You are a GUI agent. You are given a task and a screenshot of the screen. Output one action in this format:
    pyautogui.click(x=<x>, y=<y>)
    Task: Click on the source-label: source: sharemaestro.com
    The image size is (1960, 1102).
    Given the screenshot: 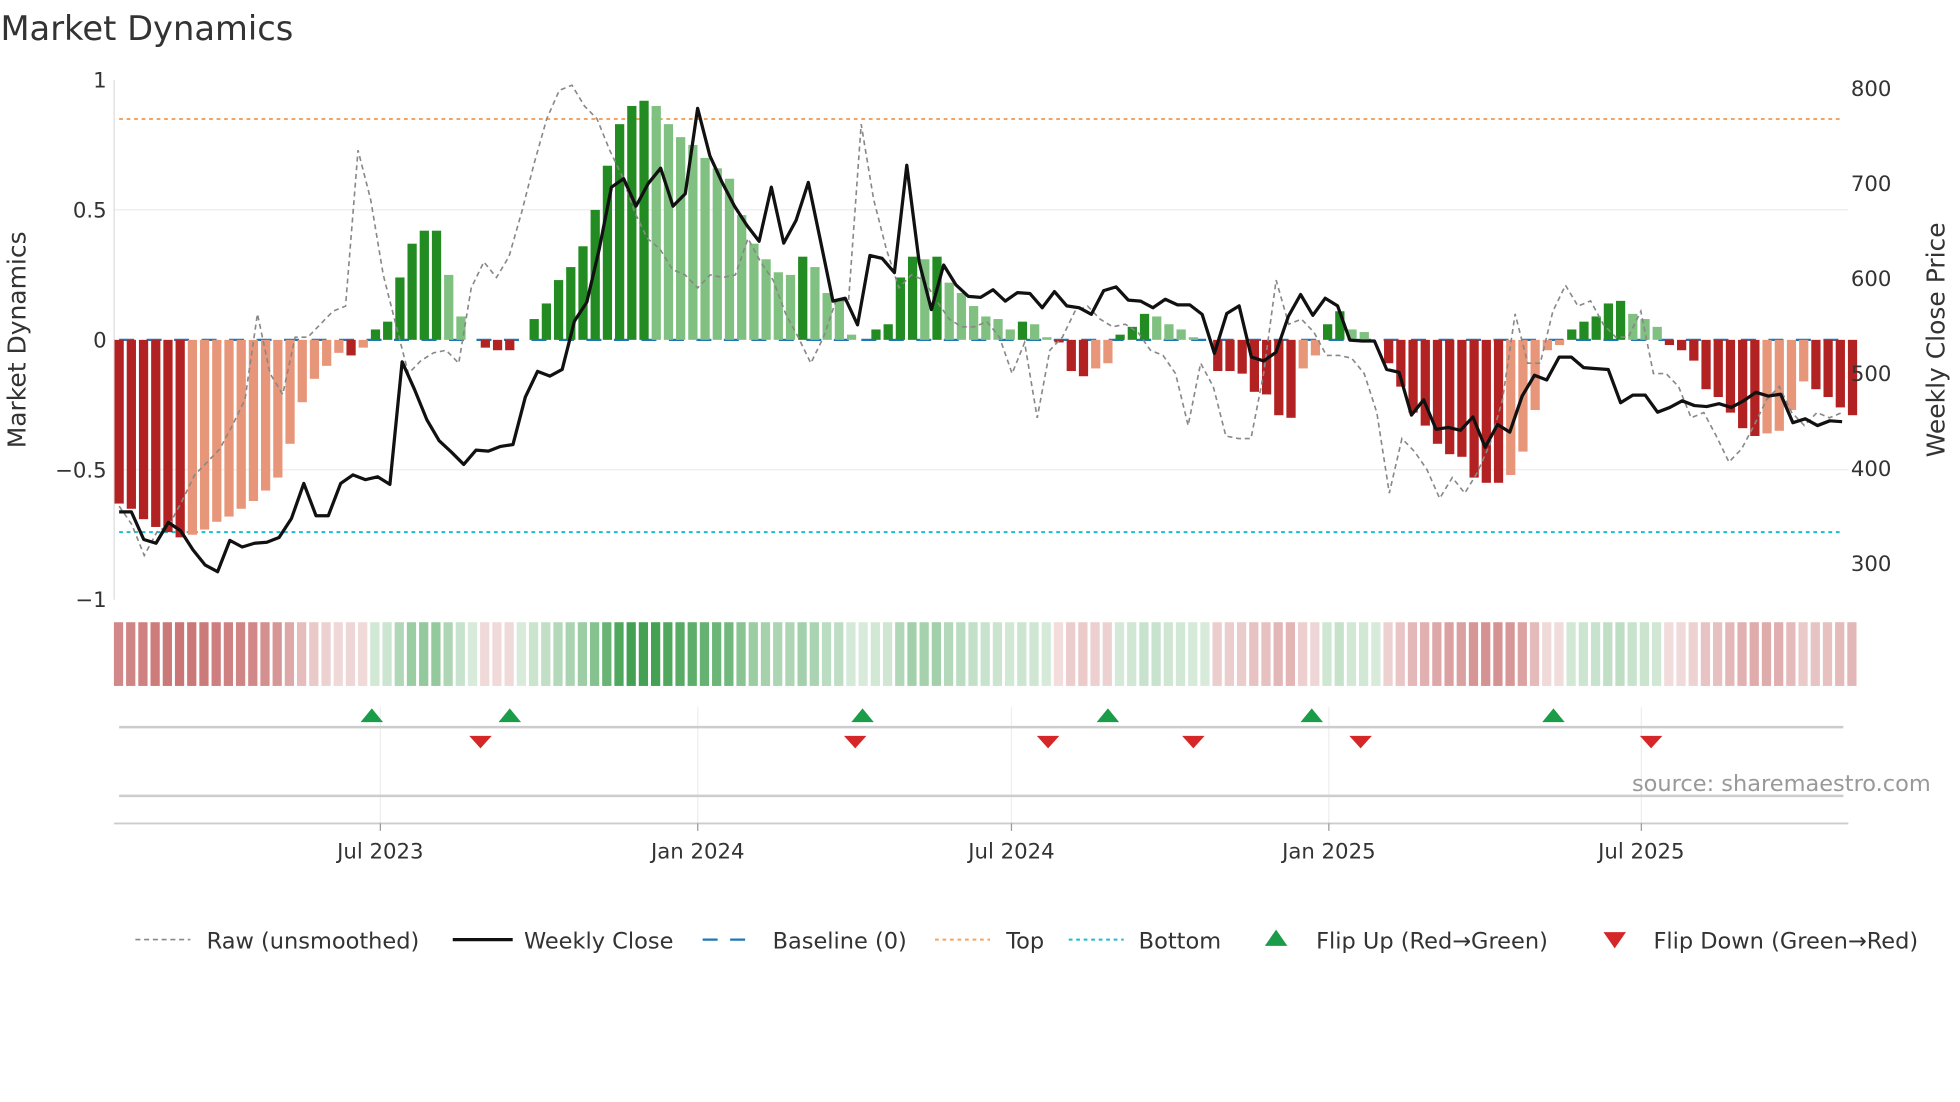 What is the action you would take?
    pyautogui.click(x=1781, y=784)
    